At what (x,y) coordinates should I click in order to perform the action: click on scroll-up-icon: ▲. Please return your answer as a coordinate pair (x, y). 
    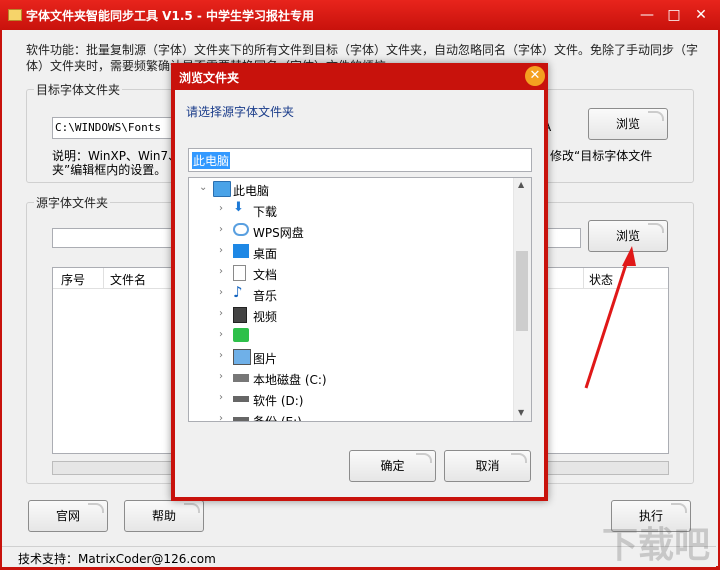
    Looking at the image, I should click on (521, 184).